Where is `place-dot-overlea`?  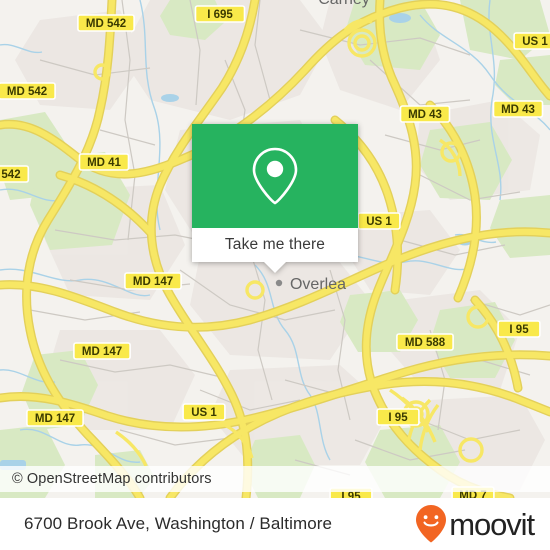
place-dot-overlea is located at coordinates (279, 283).